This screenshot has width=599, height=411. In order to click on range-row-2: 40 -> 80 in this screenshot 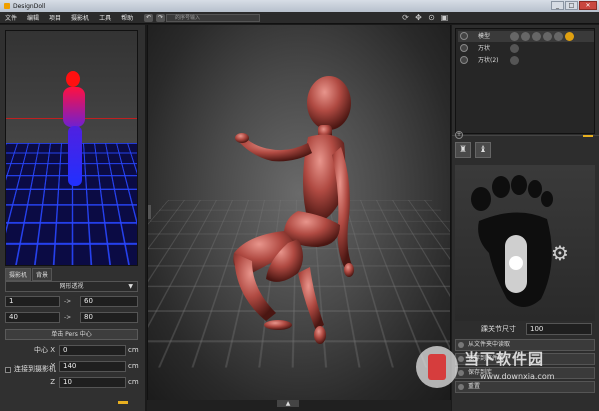, I will do `click(71, 317)`.